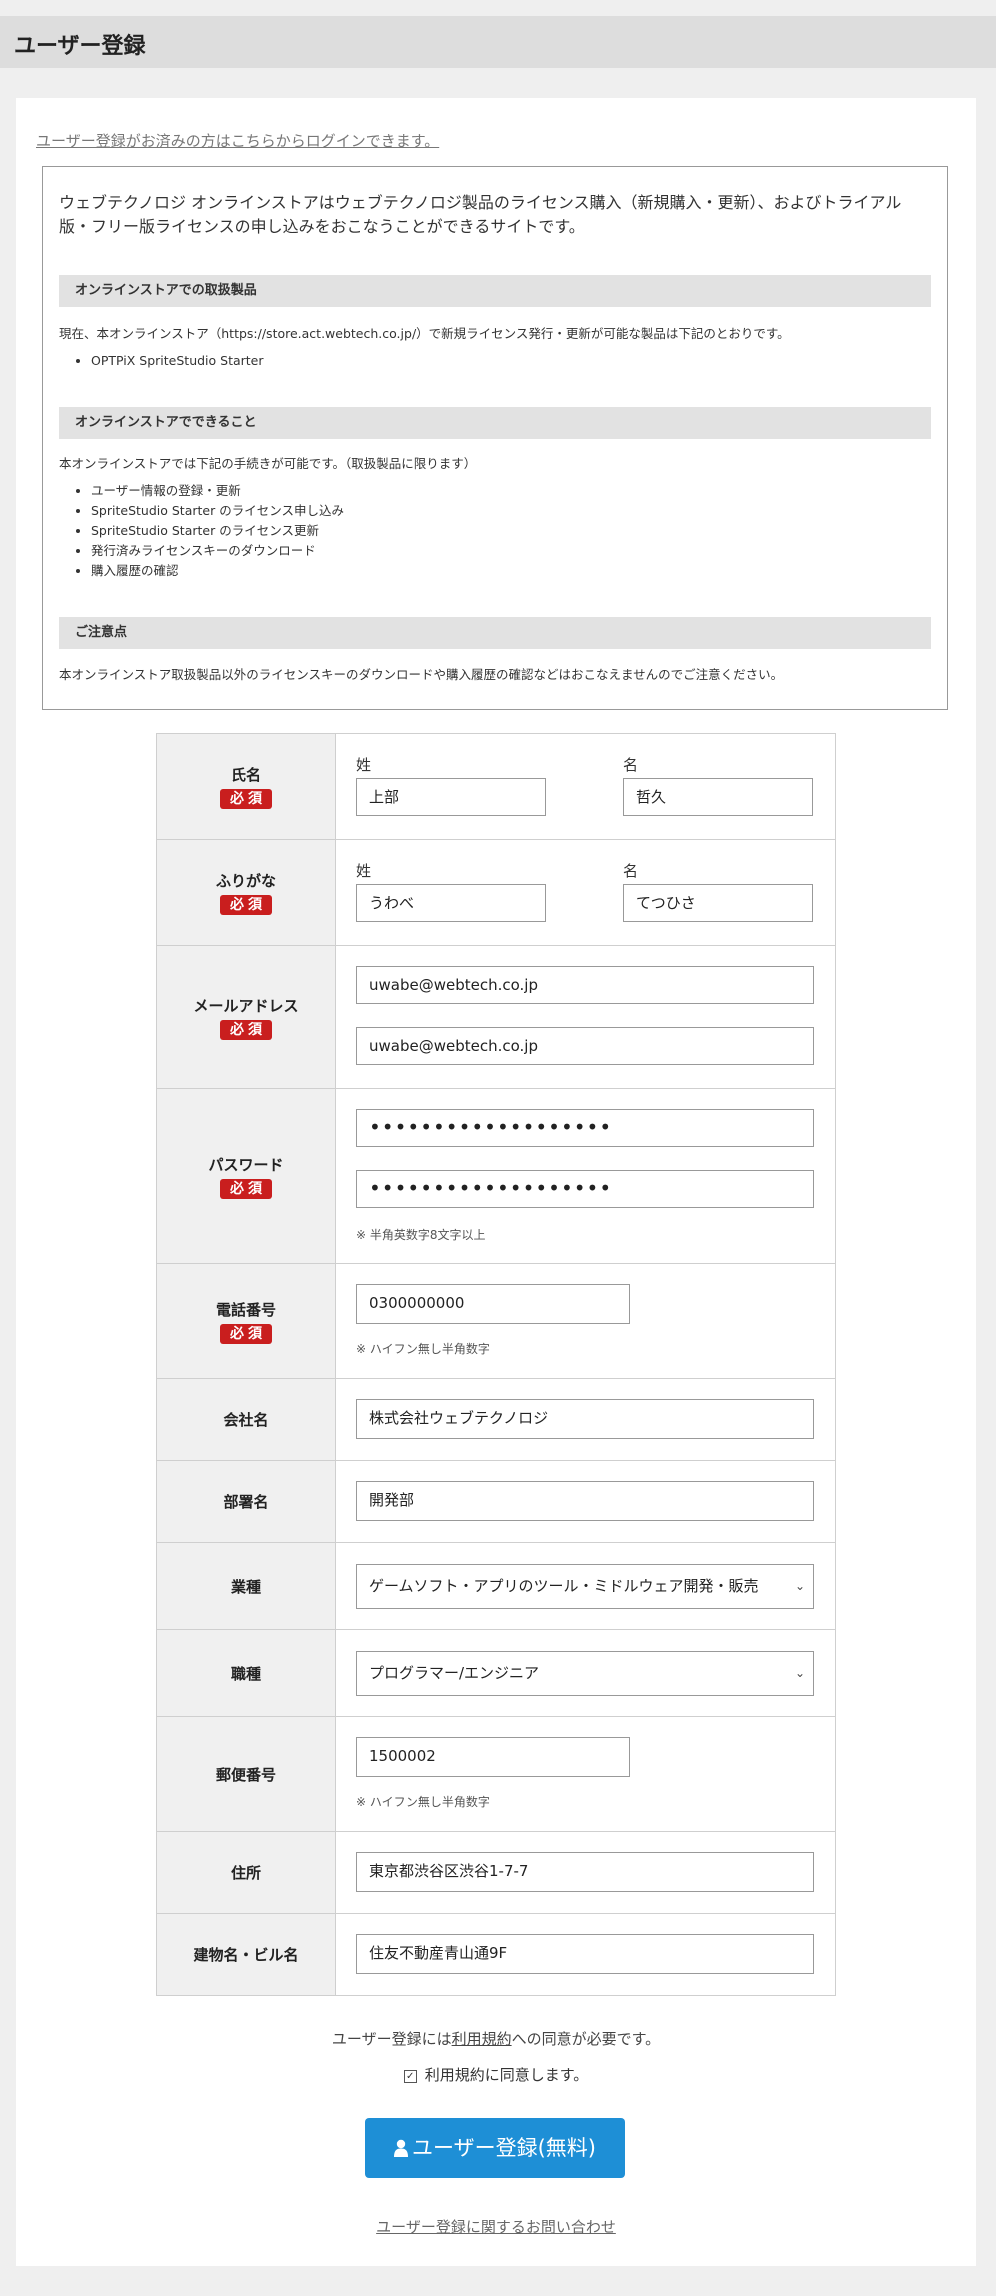 This screenshot has width=996, height=2296. I want to click on form-row-department: 部署名 開発部, so click(496, 1501).